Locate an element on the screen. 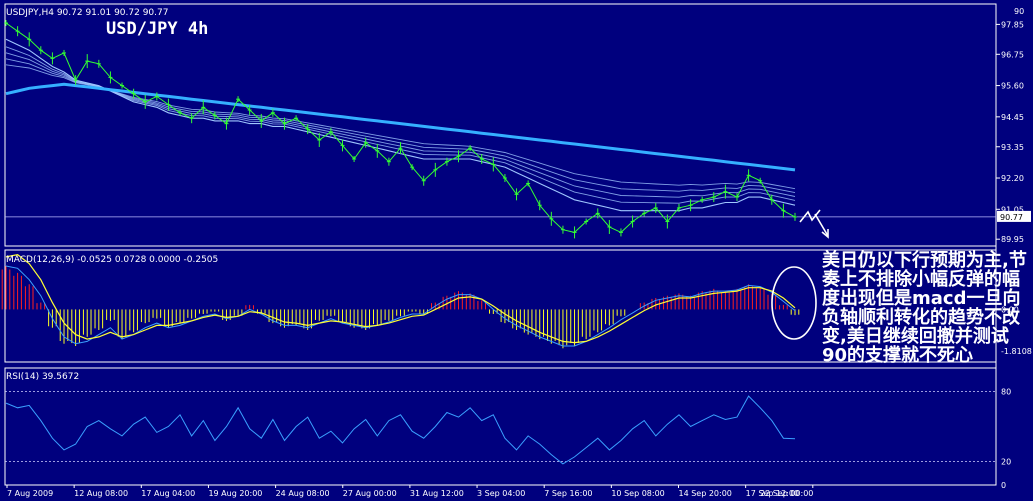  price-axis-label: 93.35 is located at coordinates (1012, 147).